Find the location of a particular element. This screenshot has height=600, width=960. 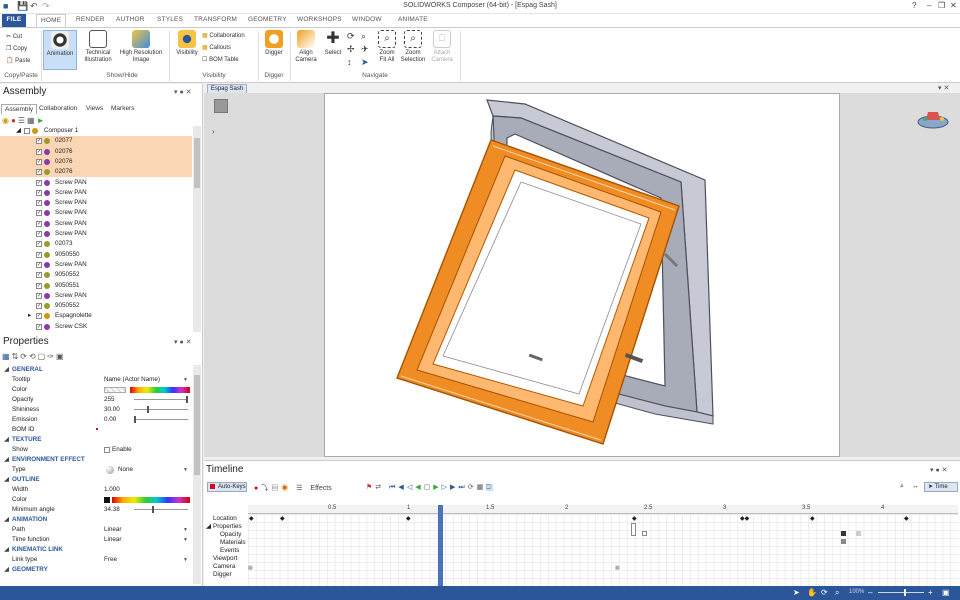

timeline-track-label: Viewport is located at coordinates (225, 559).